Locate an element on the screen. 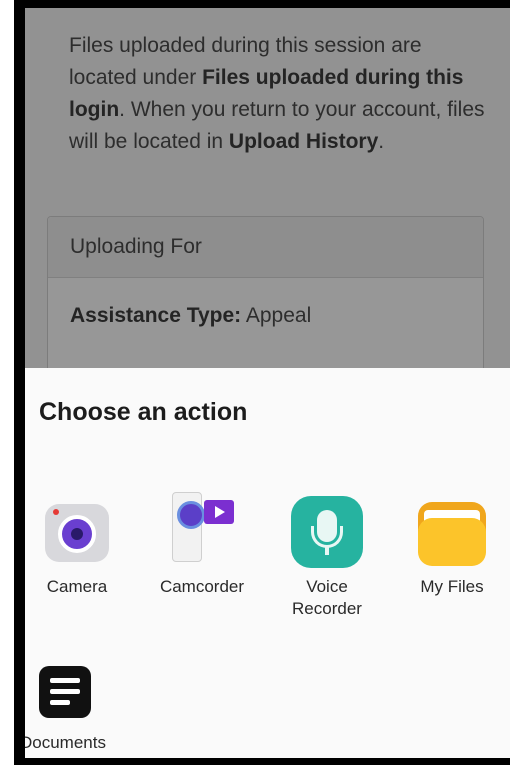  app-label-camcorder: Camcorder is located at coordinates (202, 586).